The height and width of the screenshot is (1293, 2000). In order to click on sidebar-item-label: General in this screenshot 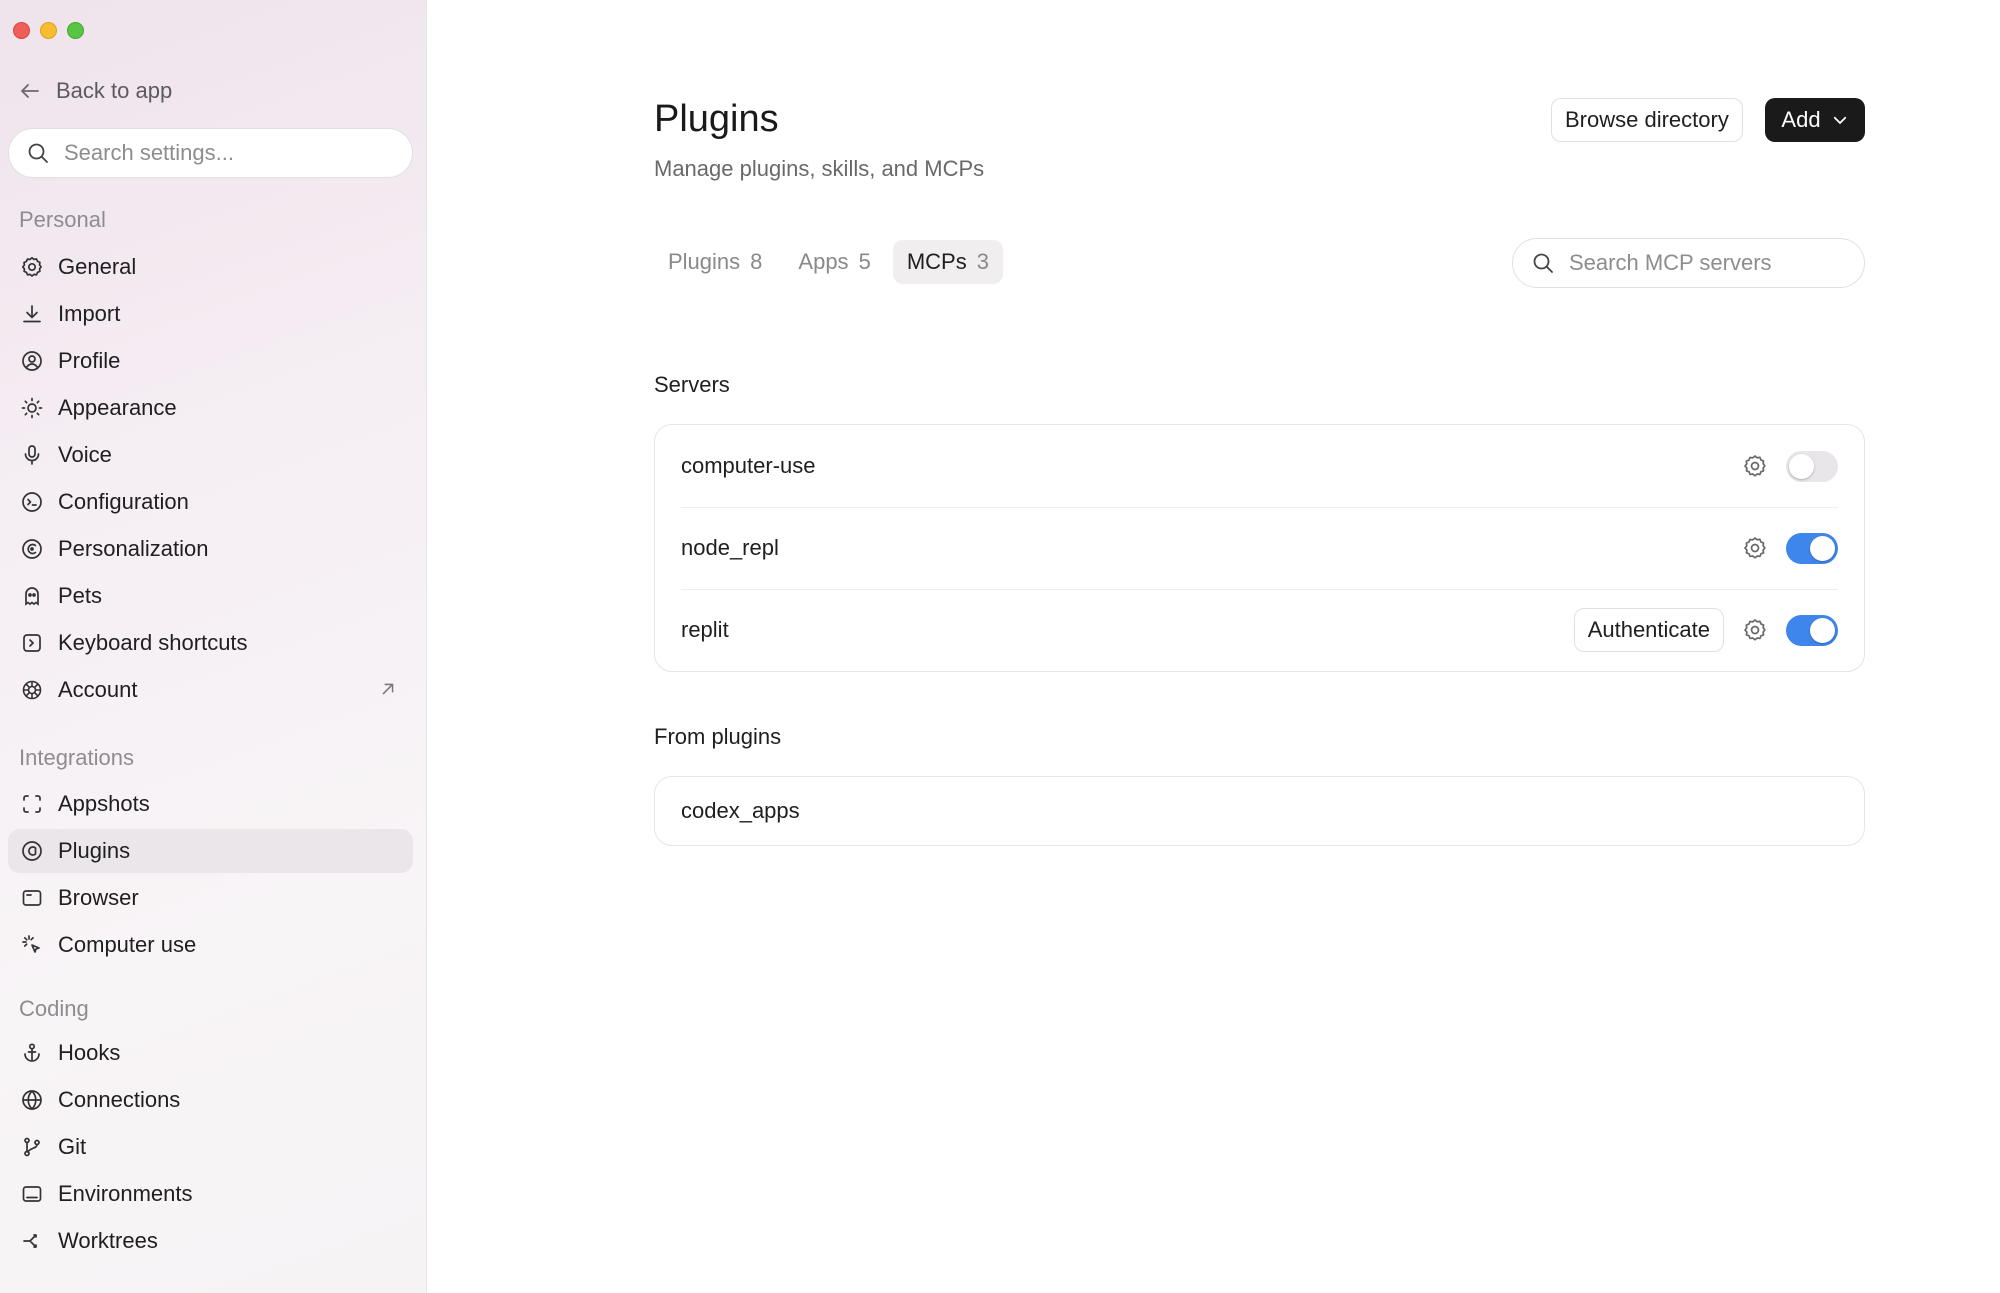, I will do `click(97, 266)`.